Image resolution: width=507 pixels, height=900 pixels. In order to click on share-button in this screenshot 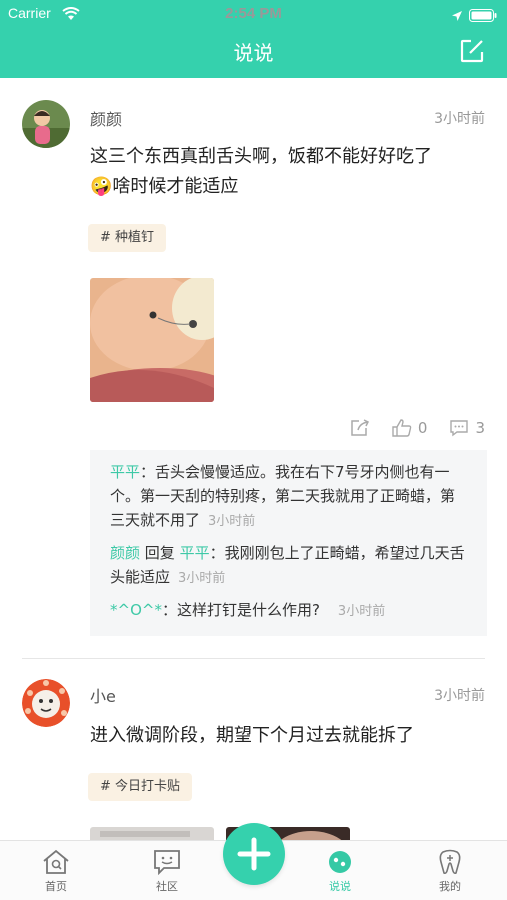, I will do `click(360, 428)`.